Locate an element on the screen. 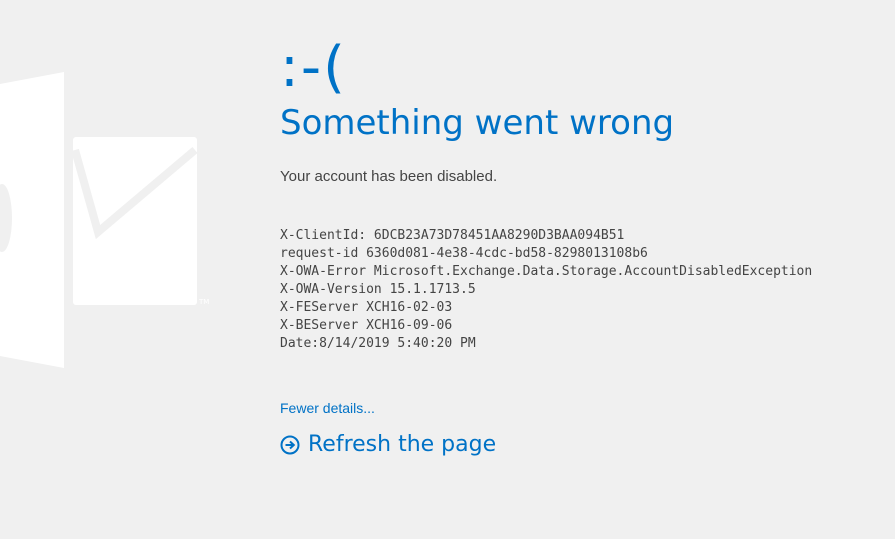 The height and width of the screenshot is (539, 895). refresh-page-label: Refresh the page is located at coordinates (402, 444).